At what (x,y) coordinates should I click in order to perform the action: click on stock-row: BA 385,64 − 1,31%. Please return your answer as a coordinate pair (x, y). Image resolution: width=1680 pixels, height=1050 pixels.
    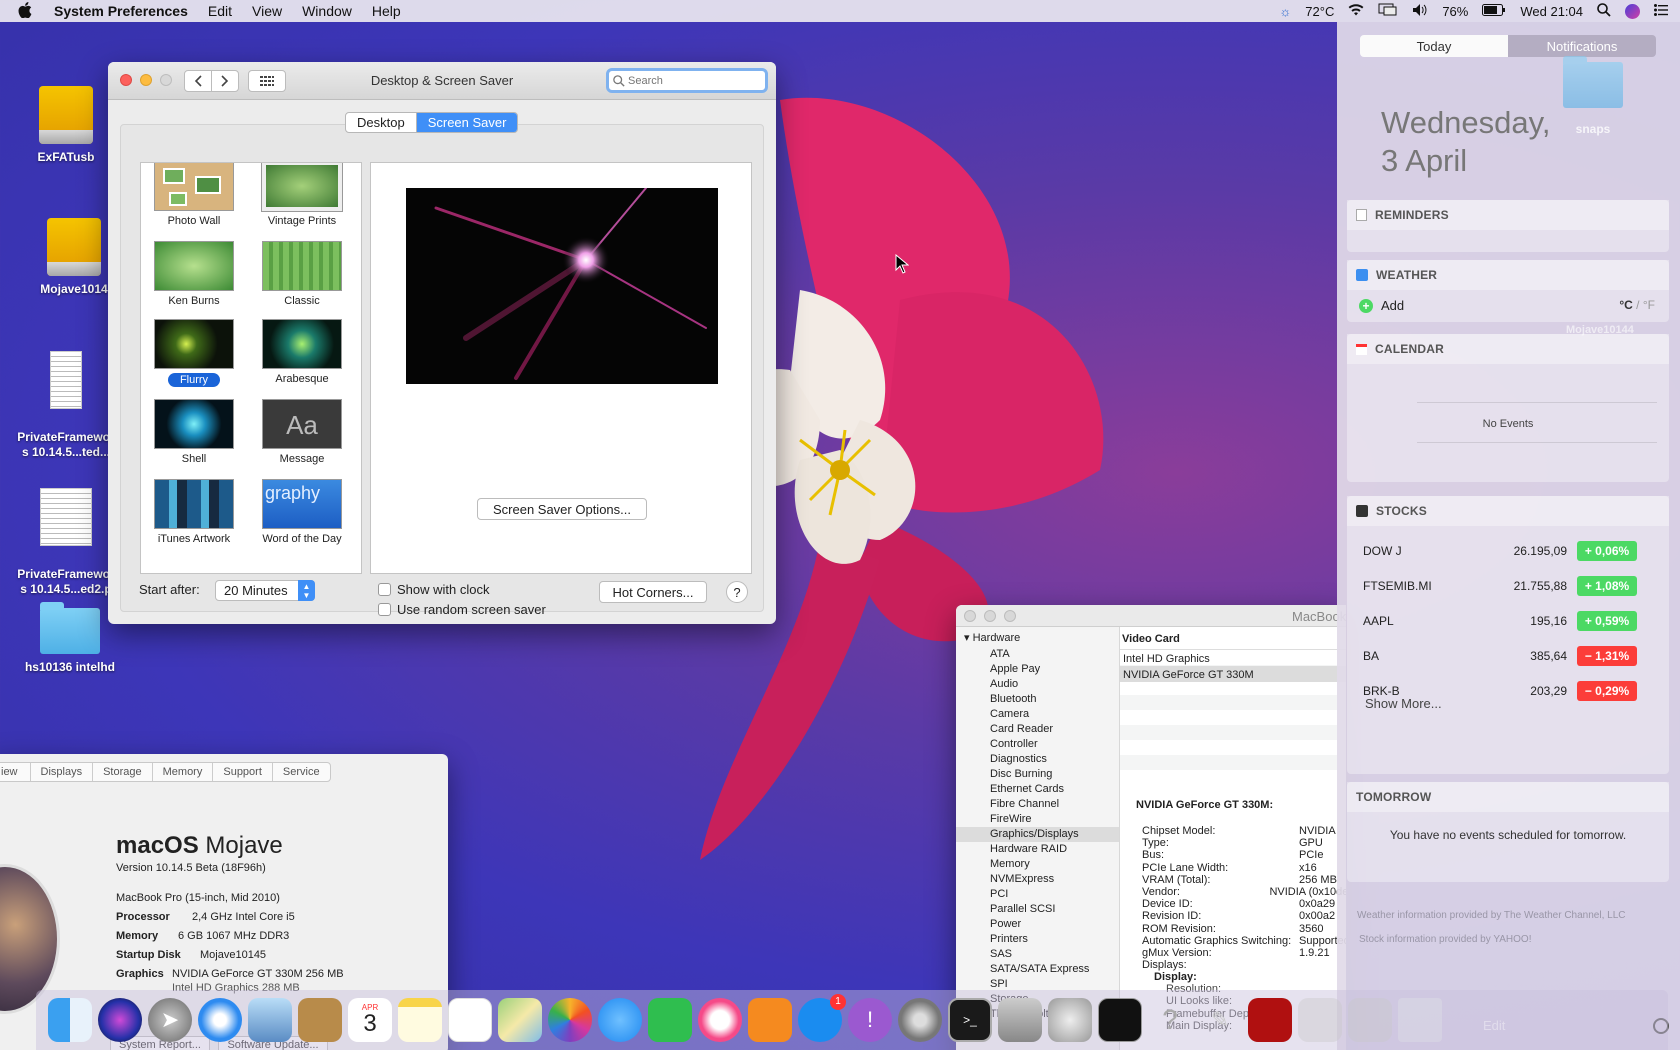
    Looking at the image, I should click on (1513, 656).